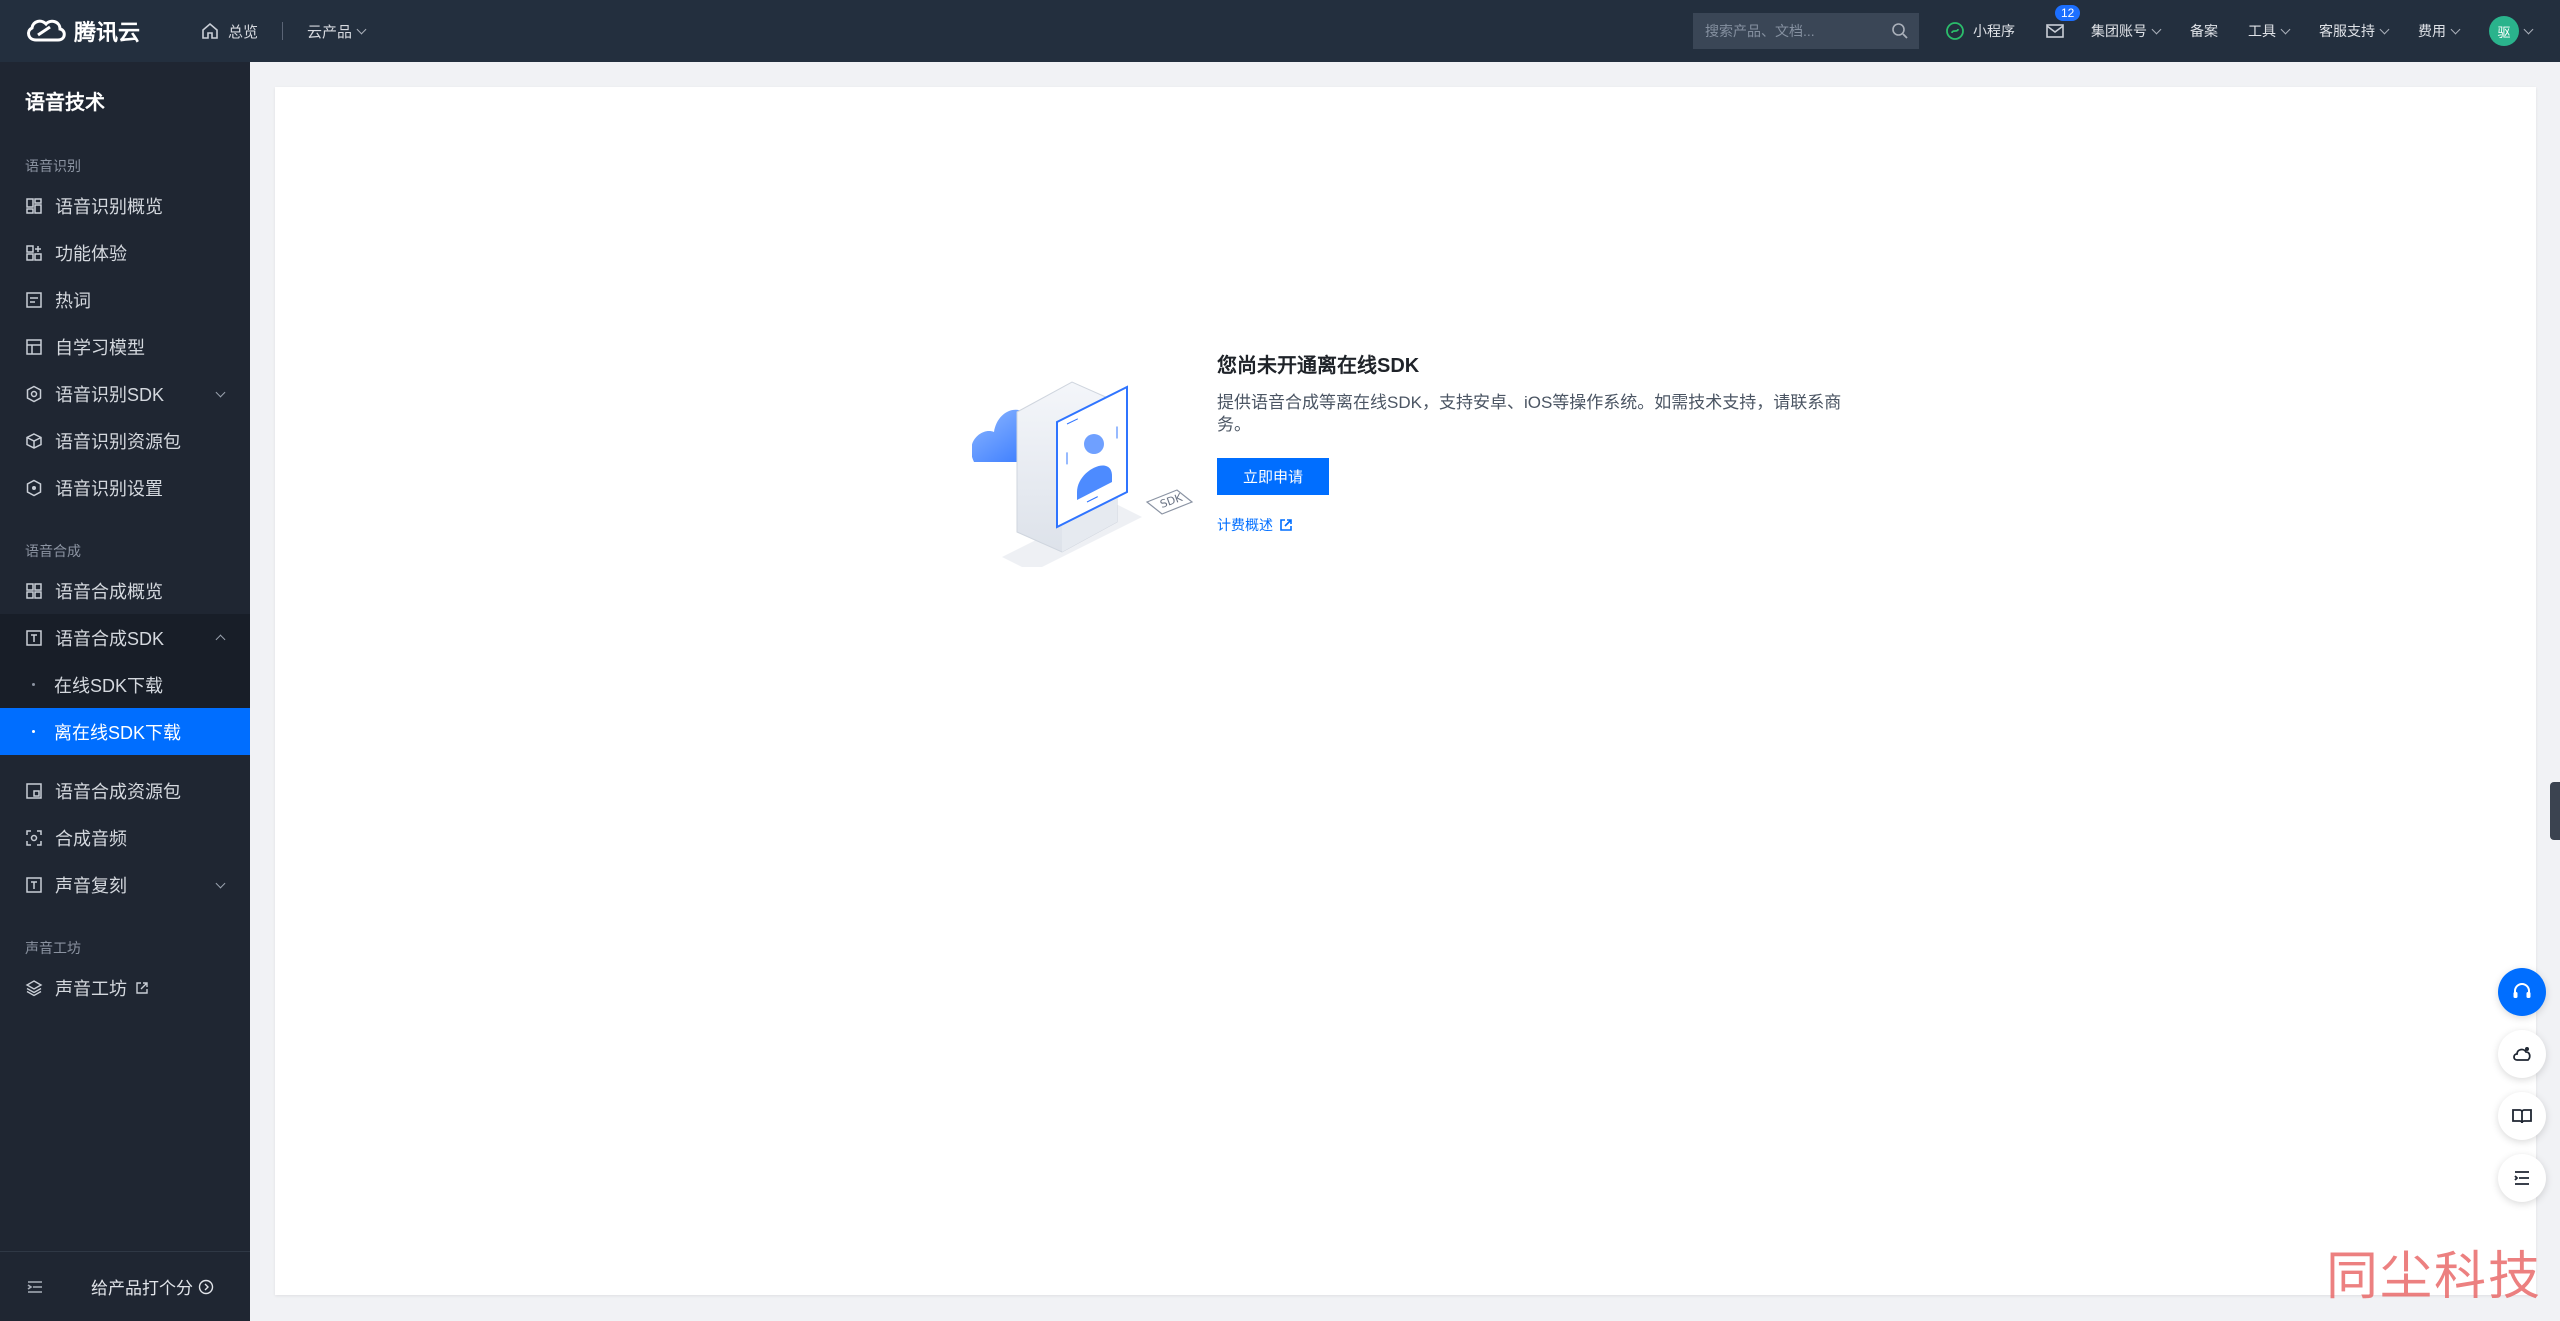  I want to click on docs-button, so click(2522, 1116).